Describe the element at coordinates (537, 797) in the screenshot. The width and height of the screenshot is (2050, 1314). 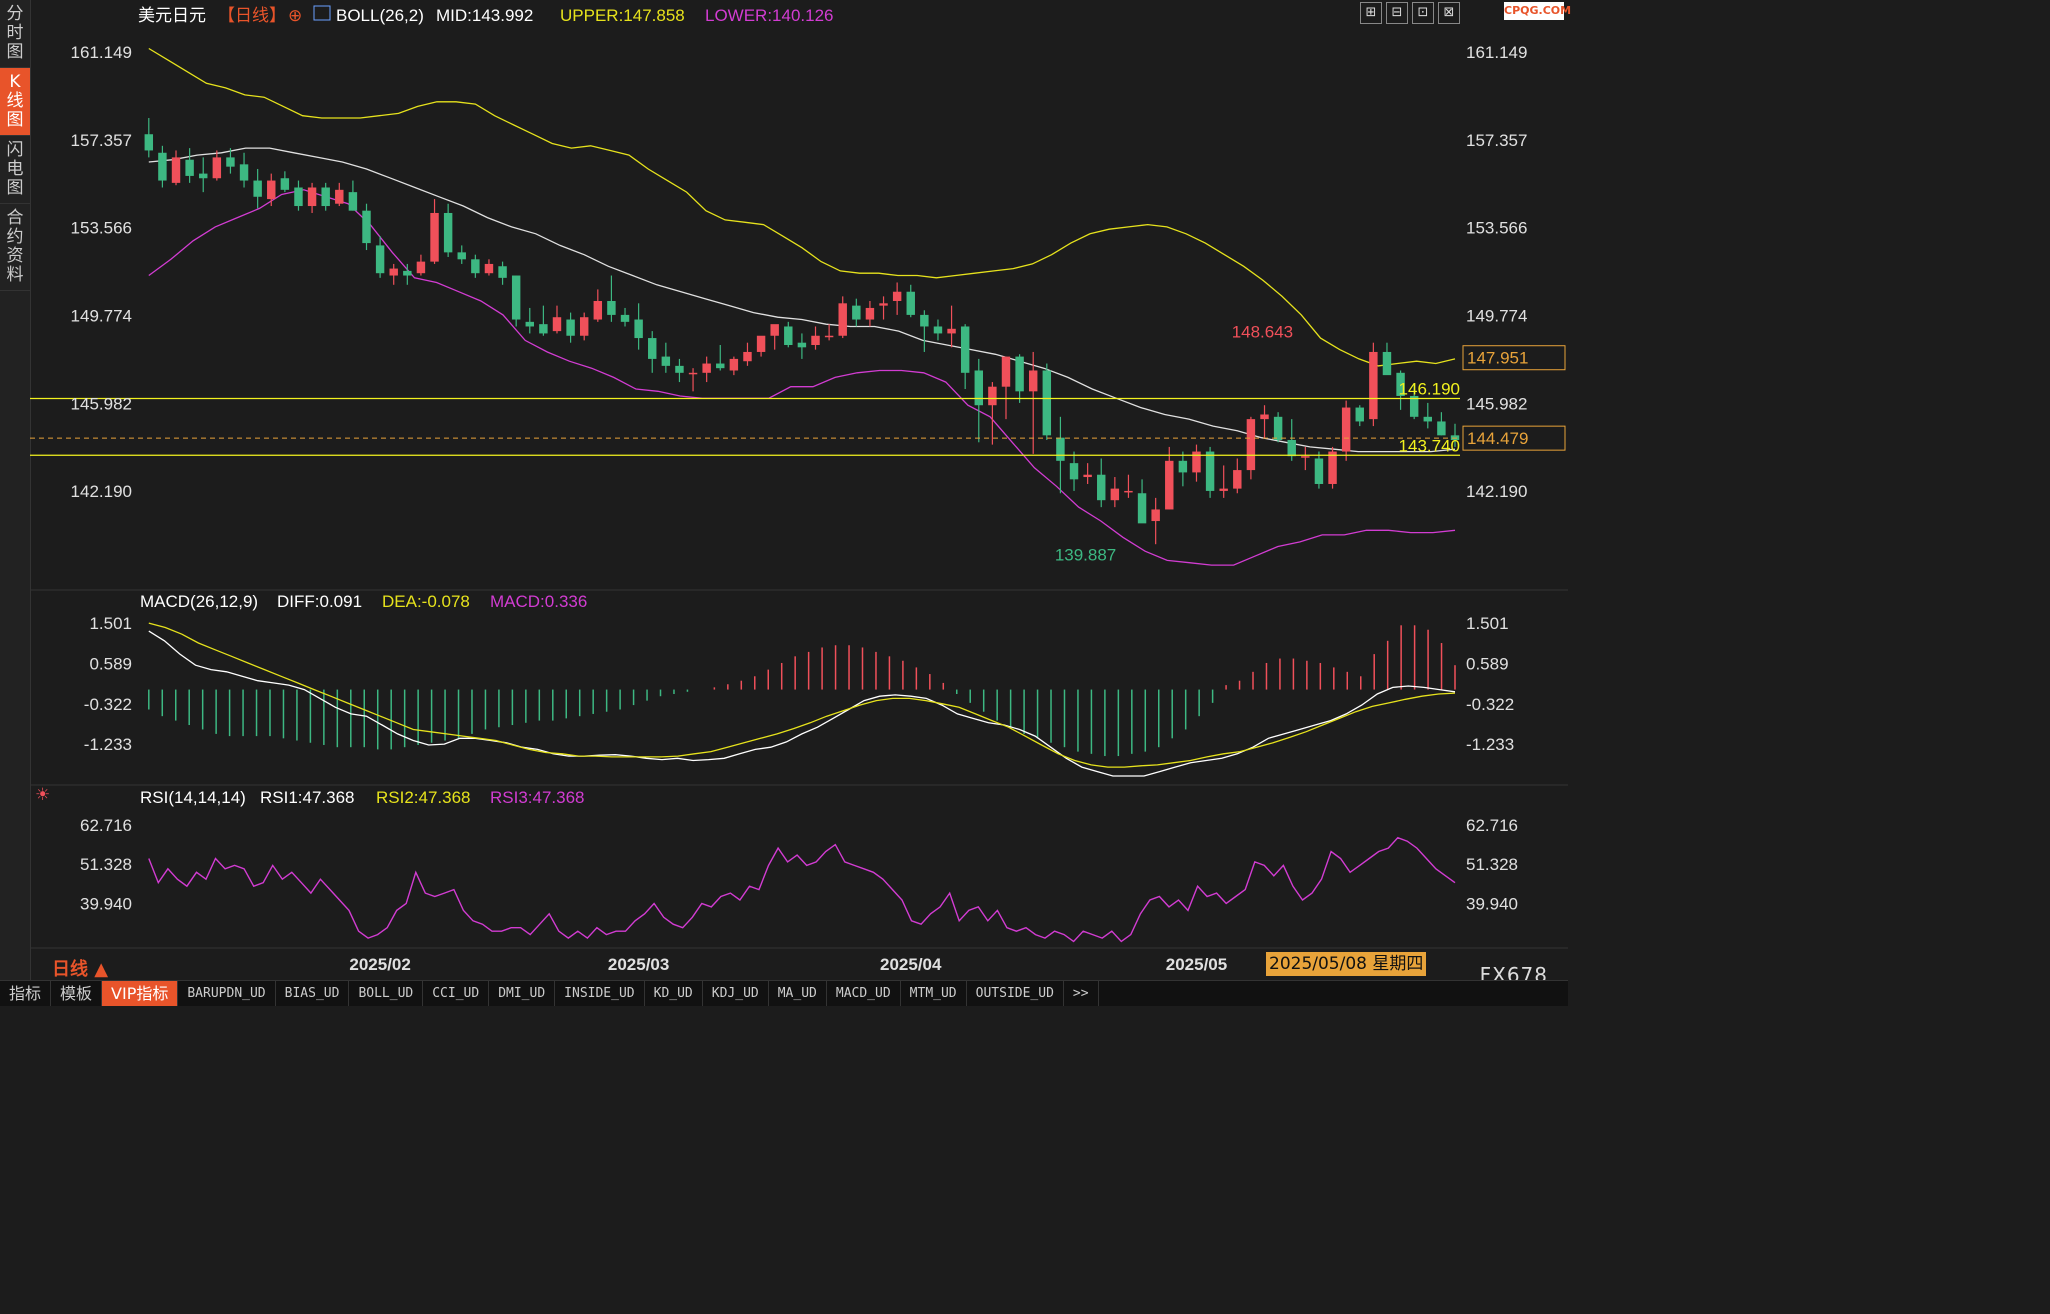
I see `rsi3-value: RSI3:47.368` at that location.